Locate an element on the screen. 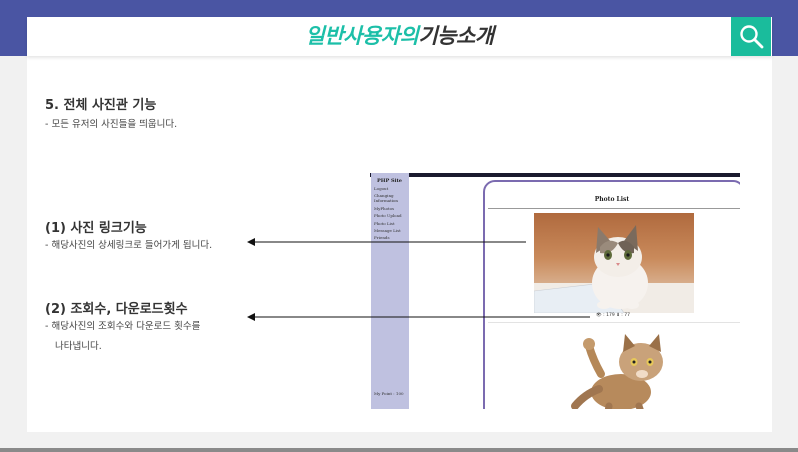  annotation-arrows is located at coordinates (418, 279).